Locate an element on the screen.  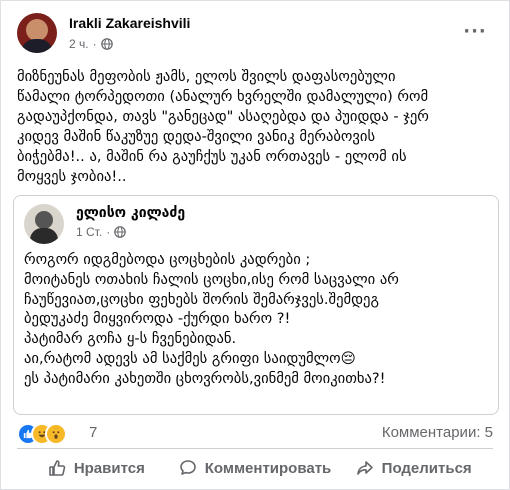
shared-text-line: როგორ იდგმებოდა ცოცხების კადრები ; is located at coordinates (167, 259).